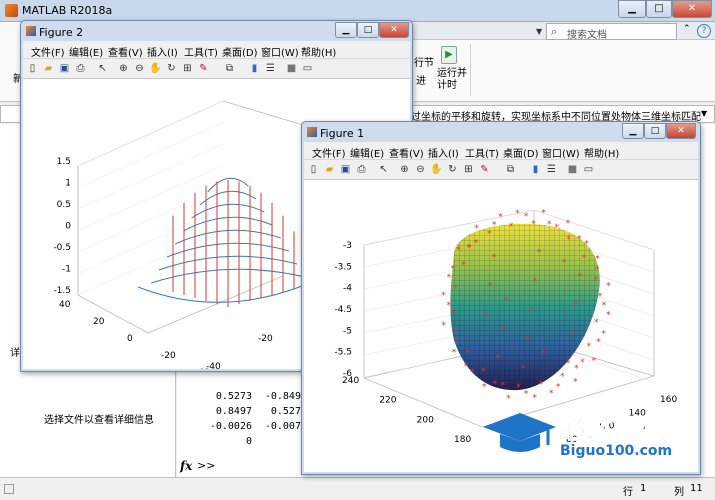  I want to click on run-and-time-button: 运行并 计时, so click(452, 80).